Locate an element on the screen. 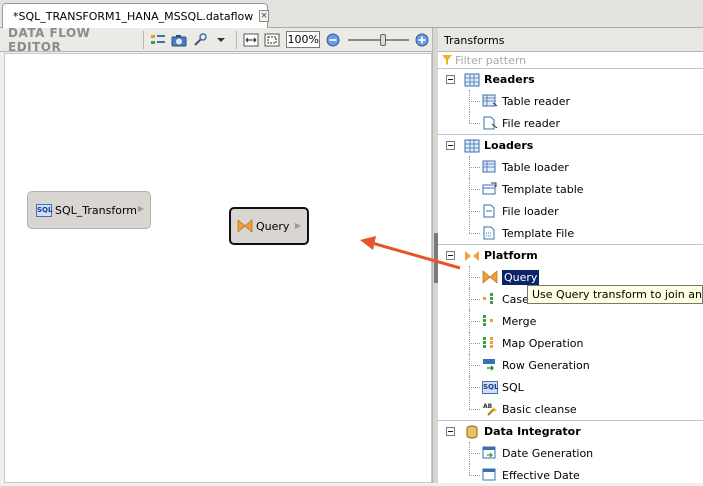 The image size is (703, 486). item-label: Merge is located at coordinates (519, 321).